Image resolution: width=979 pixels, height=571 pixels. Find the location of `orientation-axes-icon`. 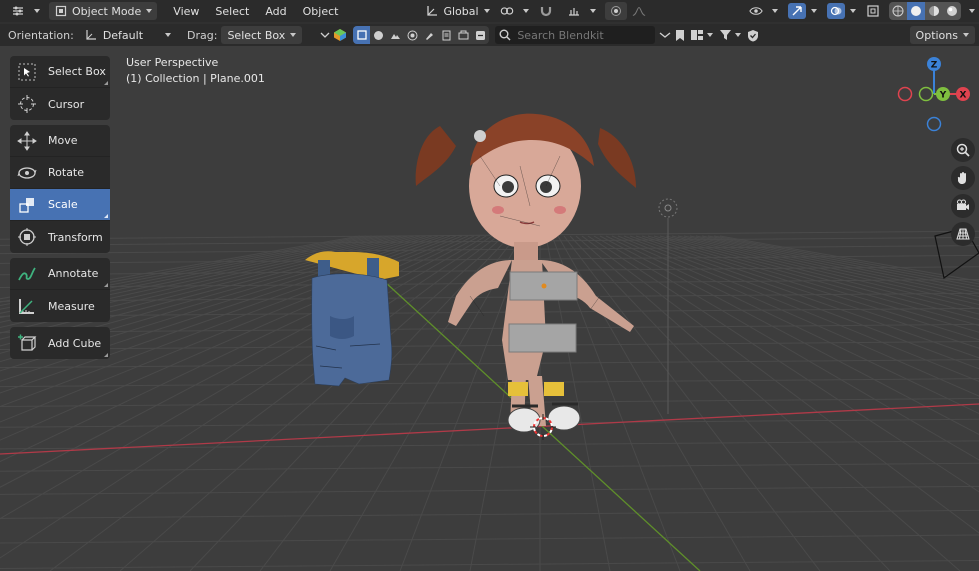

orientation-axes-icon is located at coordinates (91, 35).